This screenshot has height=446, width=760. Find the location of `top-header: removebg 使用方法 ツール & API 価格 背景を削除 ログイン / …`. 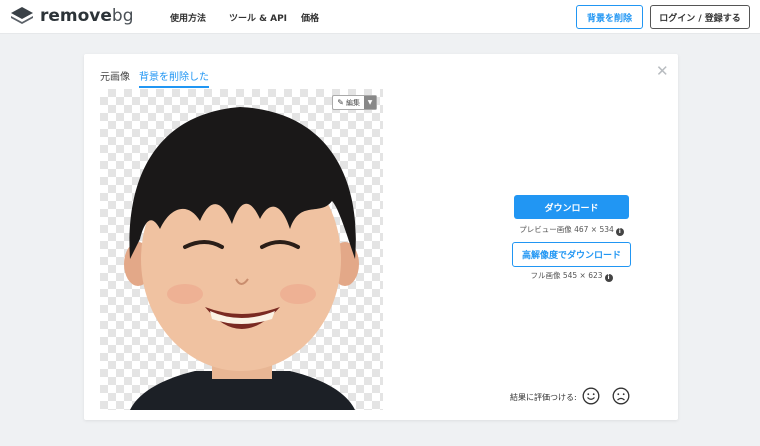

top-header: removebg 使用方法 ツール & API 価格 背景を削除 ログイン / … is located at coordinates (380, 17).